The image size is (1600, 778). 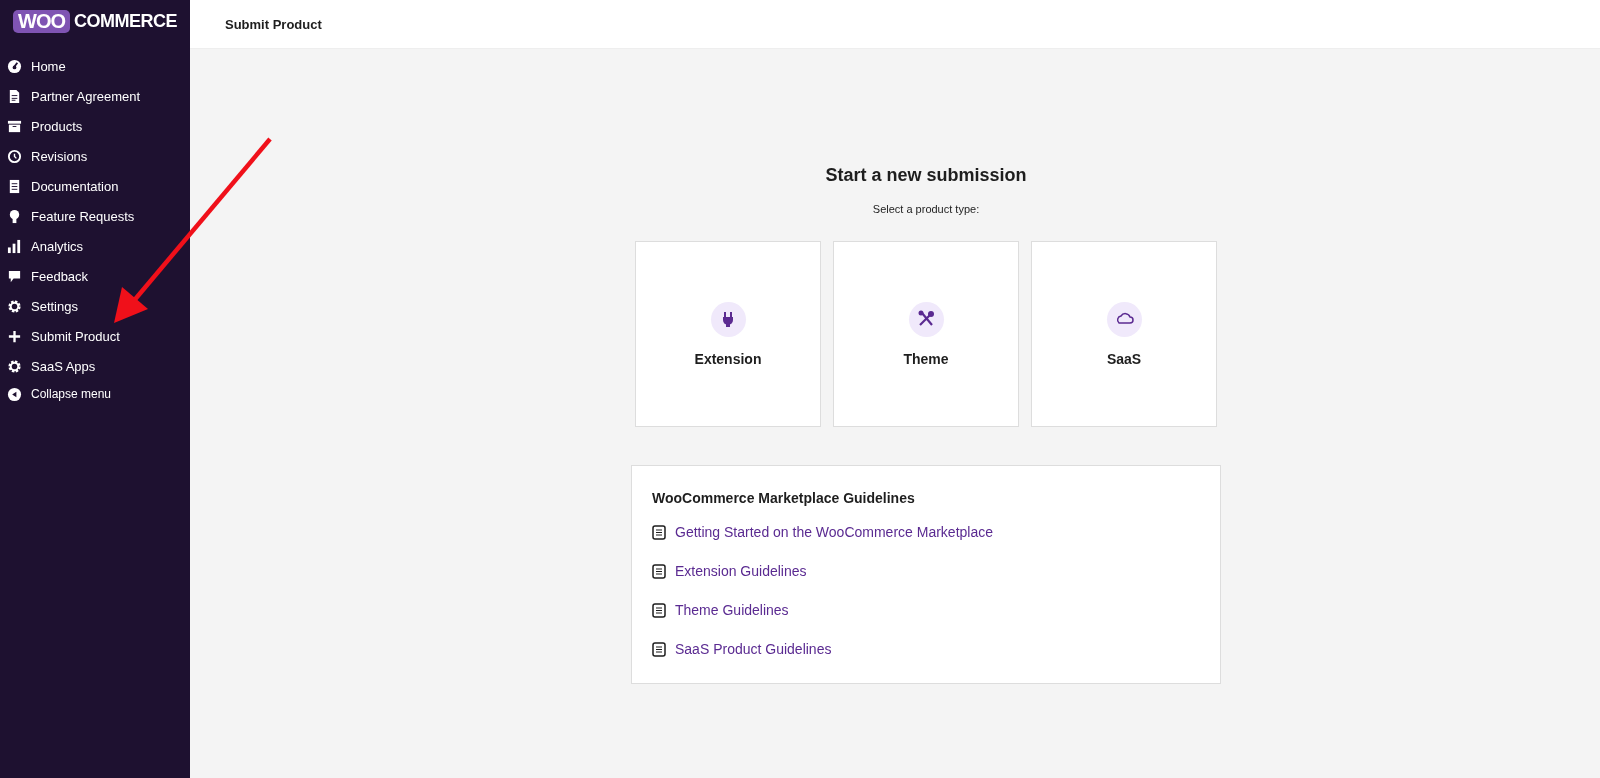 I want to click on bar-chart-icon, so click(x=14, y=246).